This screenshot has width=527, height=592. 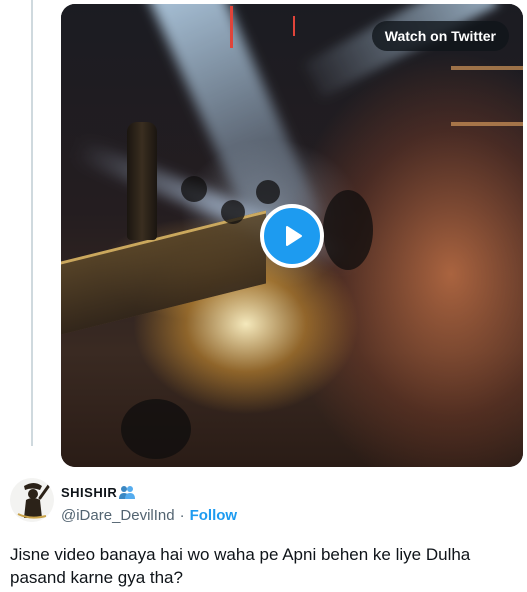 I want to click on avatar, so click(x=32, y=500).